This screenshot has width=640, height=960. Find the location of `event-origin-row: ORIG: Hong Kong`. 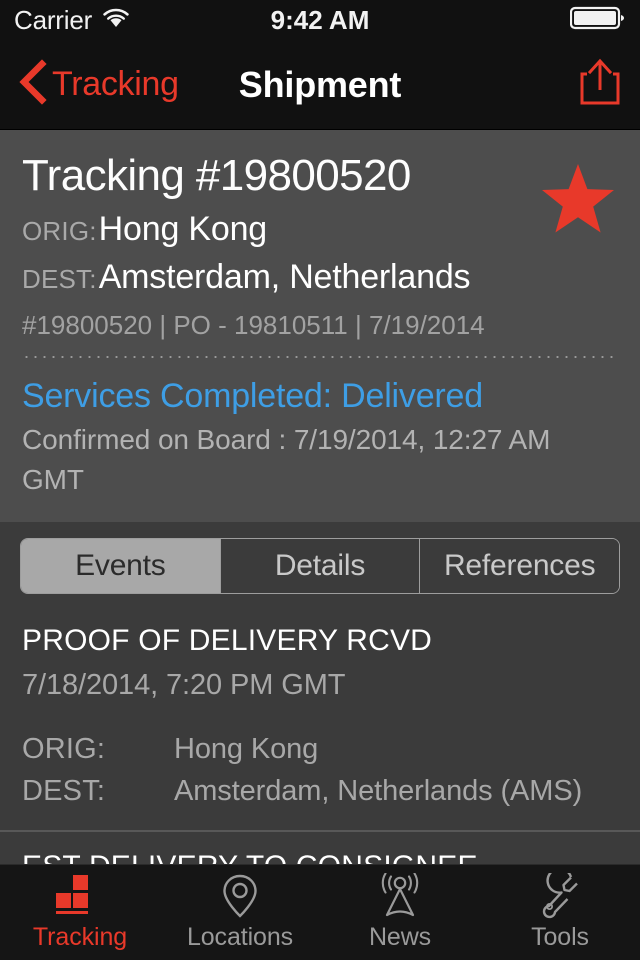

event-origin-row: ORIG: Hong Kong is located at coordinates (320, 749).